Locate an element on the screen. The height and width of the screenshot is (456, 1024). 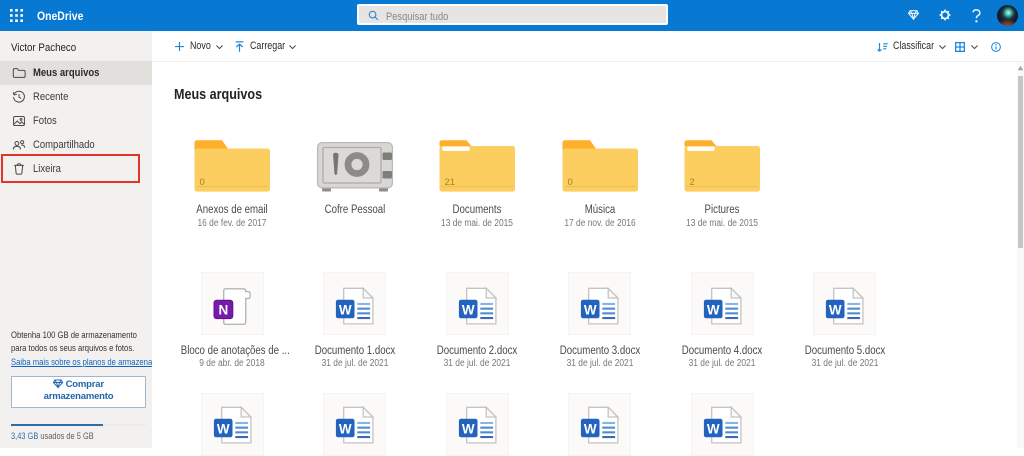
svg-text: 21 is located at coordinates (450, 182).